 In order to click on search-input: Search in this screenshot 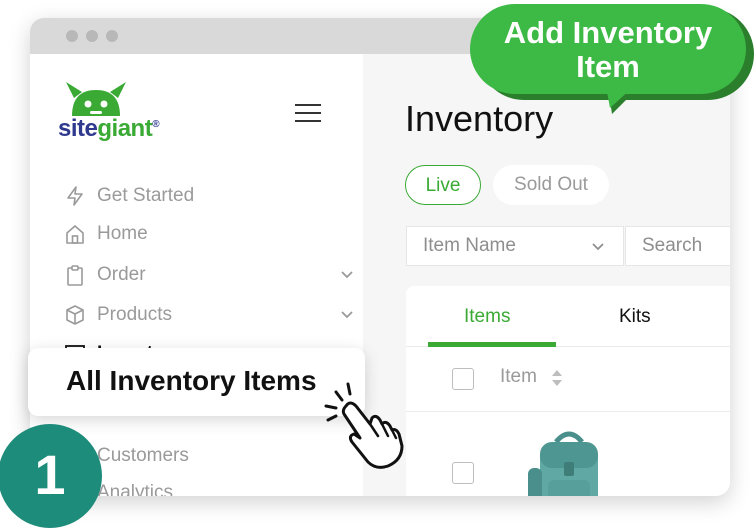, I will do `click(677, 246)`.